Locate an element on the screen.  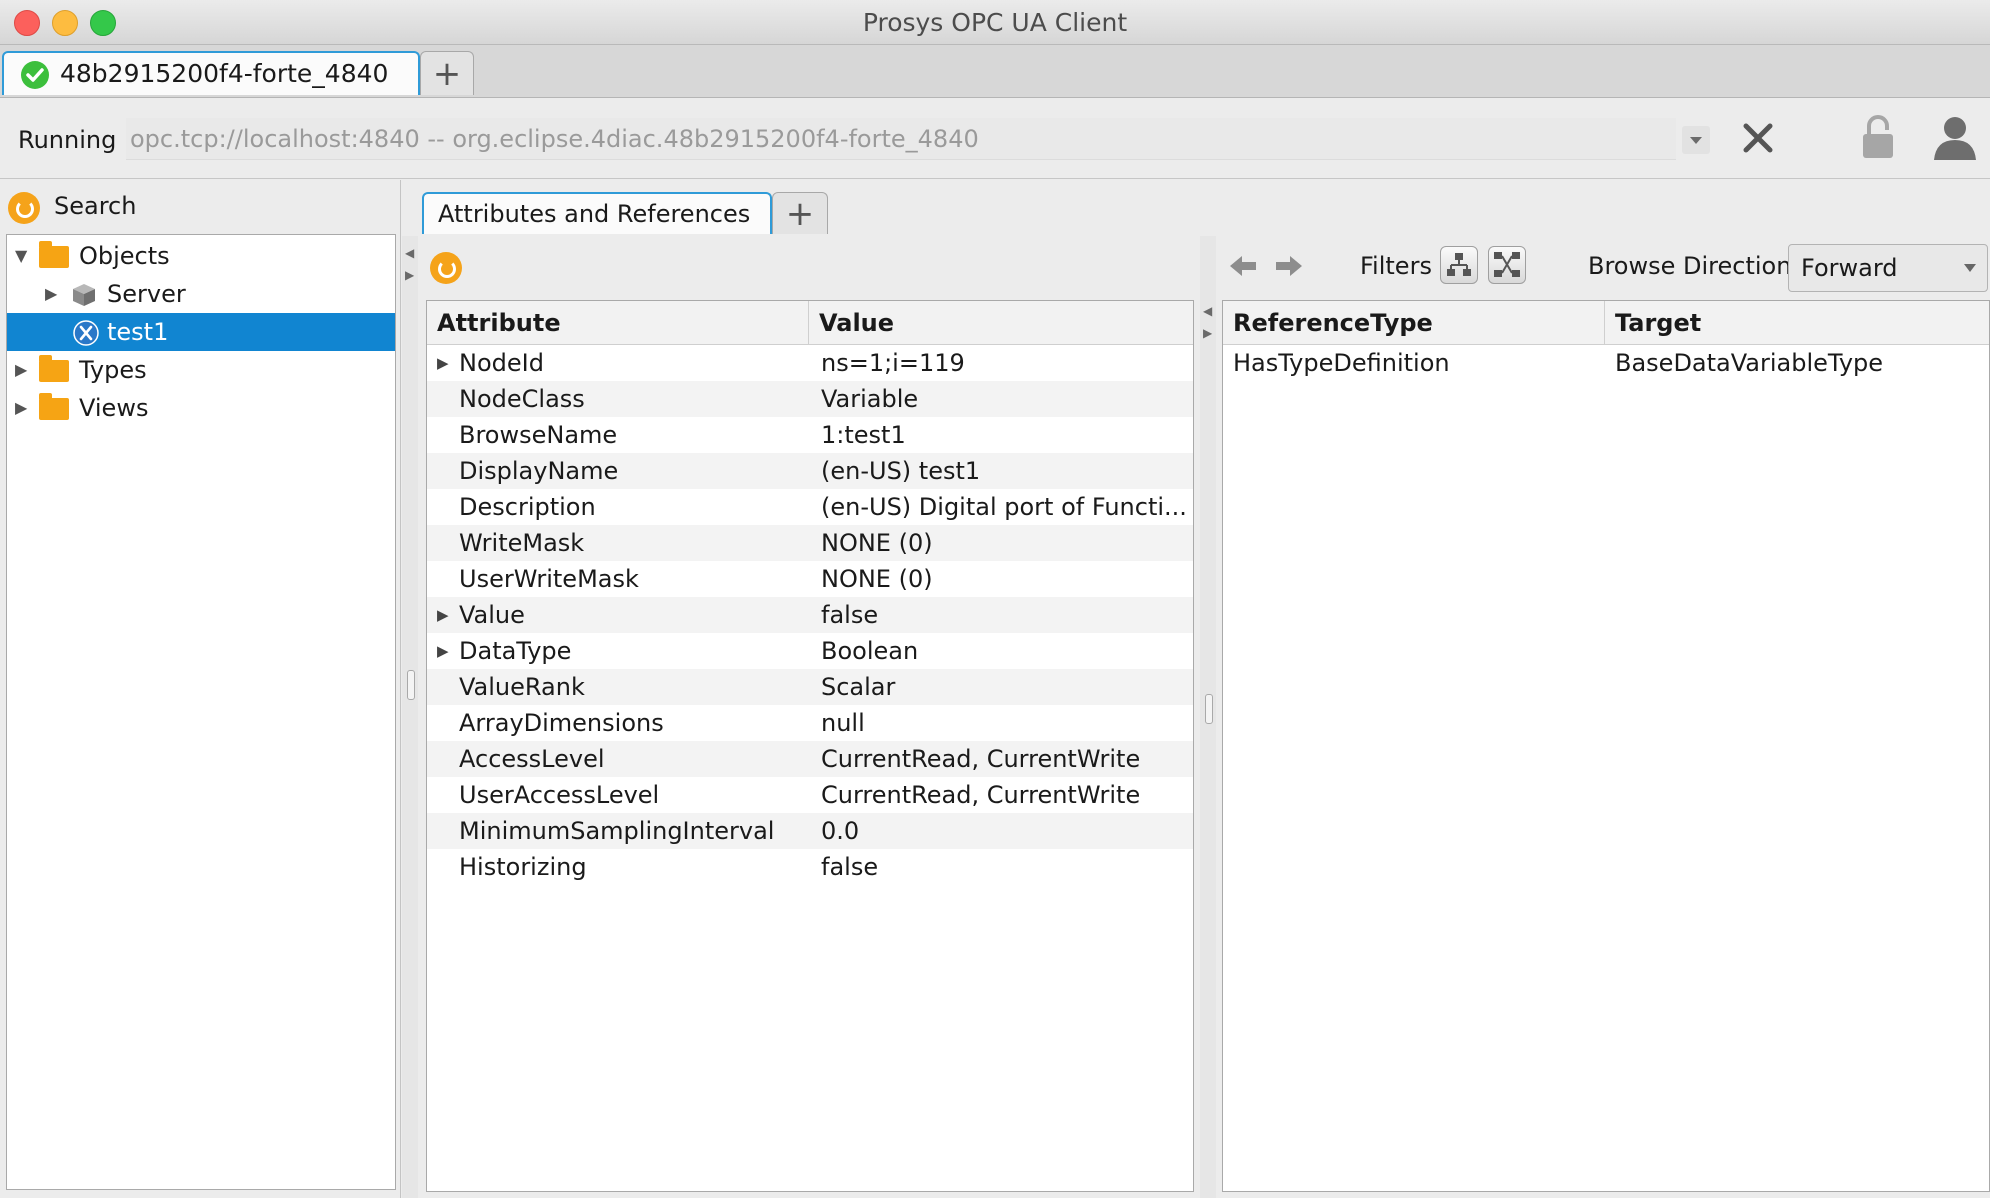
table-row: Historizing false is located at coordinates (810, 867).